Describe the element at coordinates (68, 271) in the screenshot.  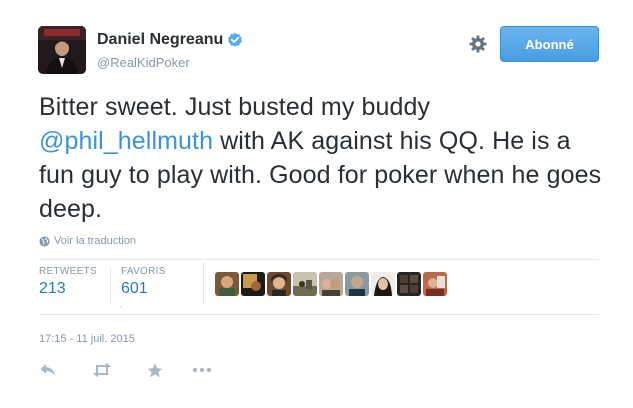
I see `retweets-label: RETWEETS` at that location.